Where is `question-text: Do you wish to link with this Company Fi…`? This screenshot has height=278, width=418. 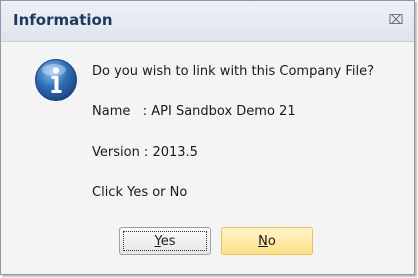
question-text: Do you wish to link with this Company Fi… is located at coordinates (233, 71).